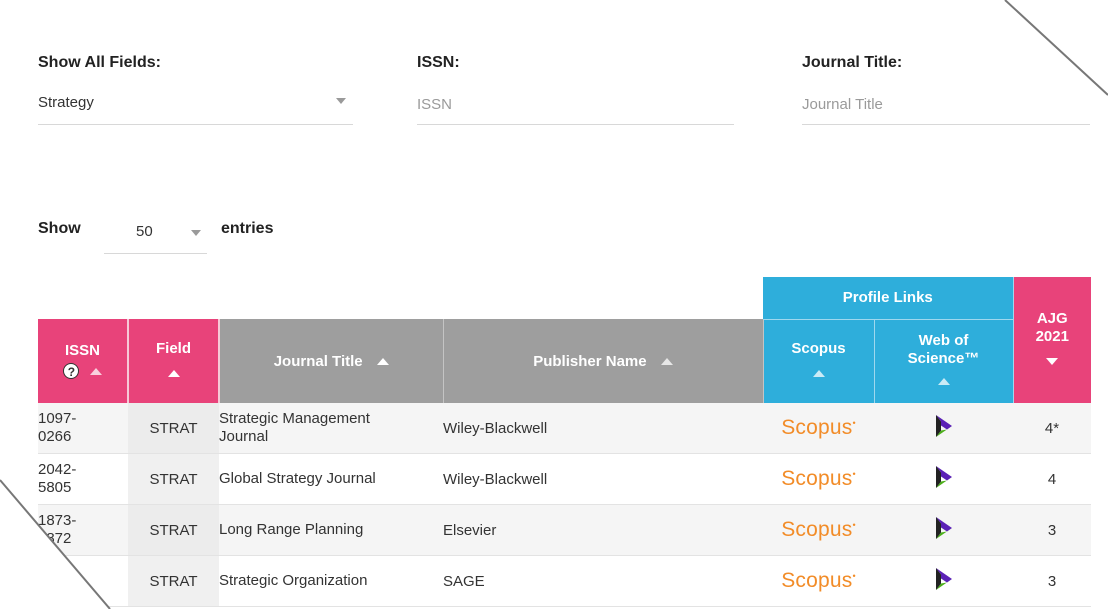  I want to click on ajg-rating-cell: 4, so click(1052, 479).